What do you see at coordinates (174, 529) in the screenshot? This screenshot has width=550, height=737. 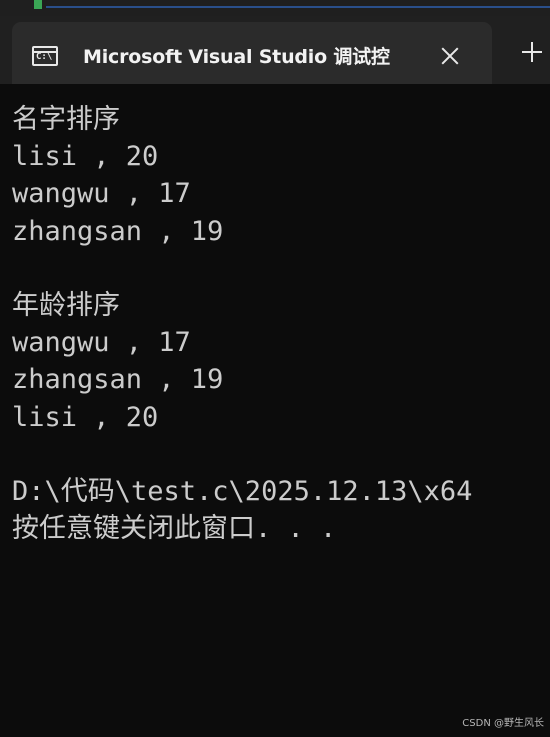 I see `console-line: 按任意键关闭此窗口. . .` at bounding box center [174, 529].